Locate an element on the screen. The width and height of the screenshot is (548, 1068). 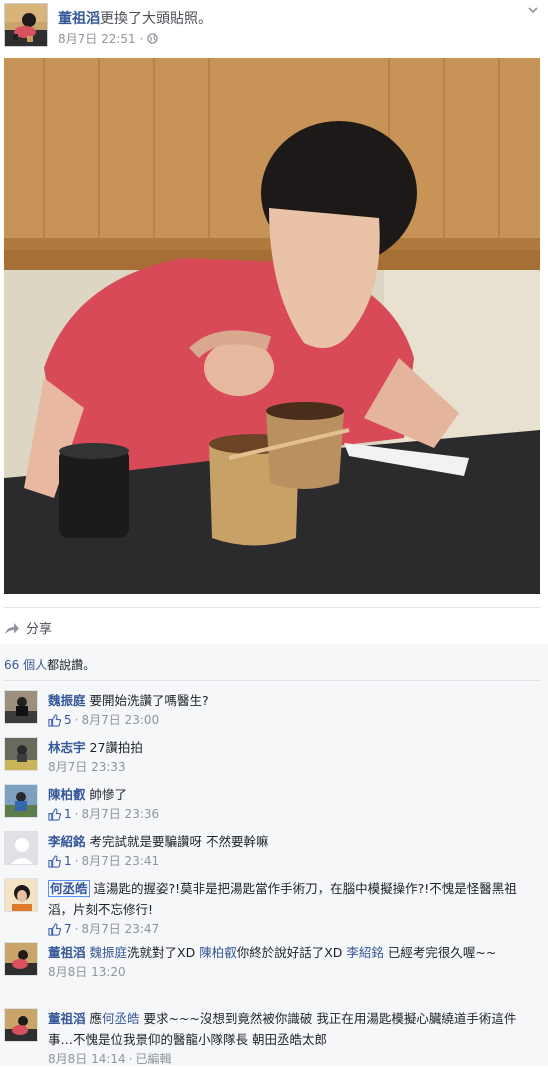
comment-text: 帥慘了 is located at coordinates (106, 794).